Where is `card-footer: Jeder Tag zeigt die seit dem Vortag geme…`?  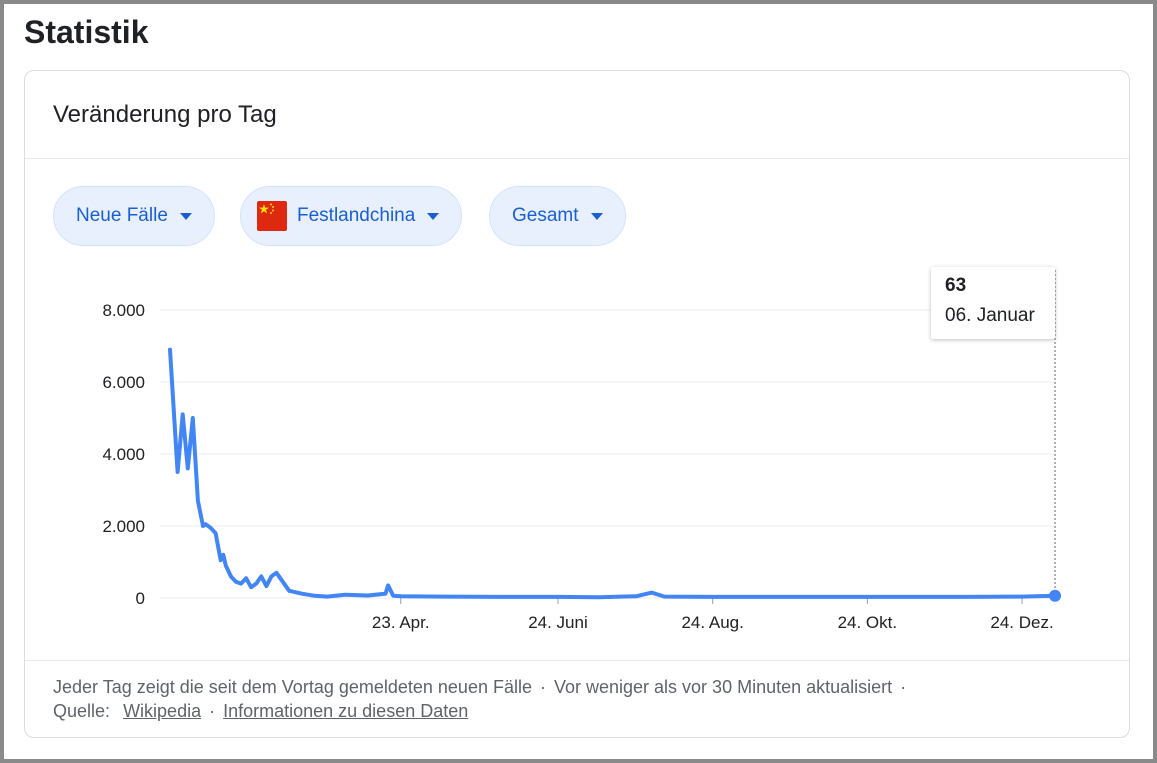
card-footer: Jeder Tag zeigt die seit dem Vortag geme… is located at coordinates (578, 699).